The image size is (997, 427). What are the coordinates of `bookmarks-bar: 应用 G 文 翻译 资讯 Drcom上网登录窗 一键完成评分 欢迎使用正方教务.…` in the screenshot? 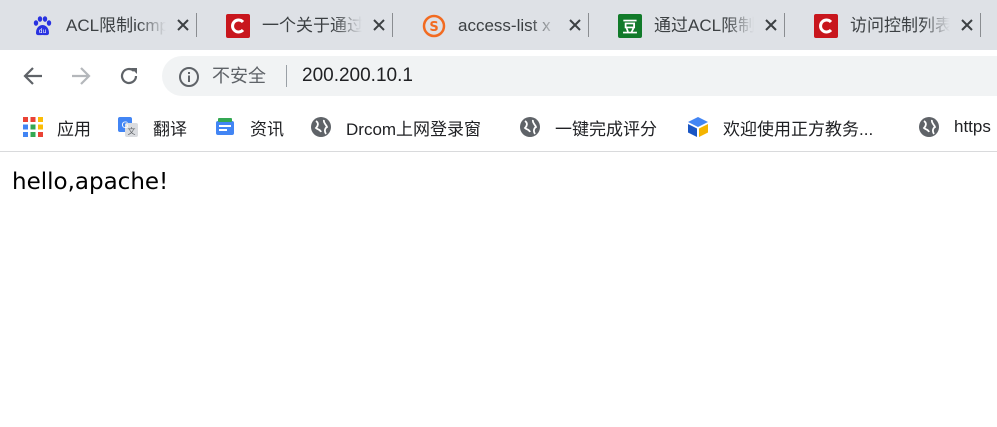 It's located at (498, 127).